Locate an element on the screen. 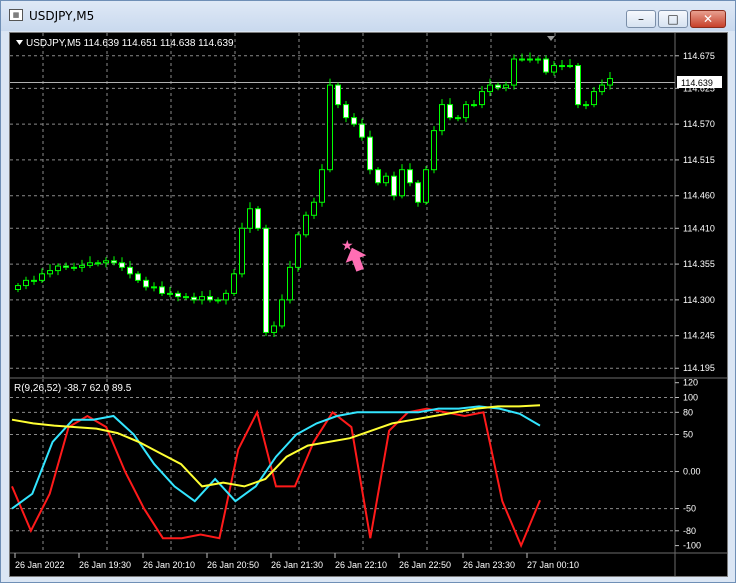 This screenshot has width=736, height=583. indicator-tick-label: 120 is located at coordinates (690, 383).